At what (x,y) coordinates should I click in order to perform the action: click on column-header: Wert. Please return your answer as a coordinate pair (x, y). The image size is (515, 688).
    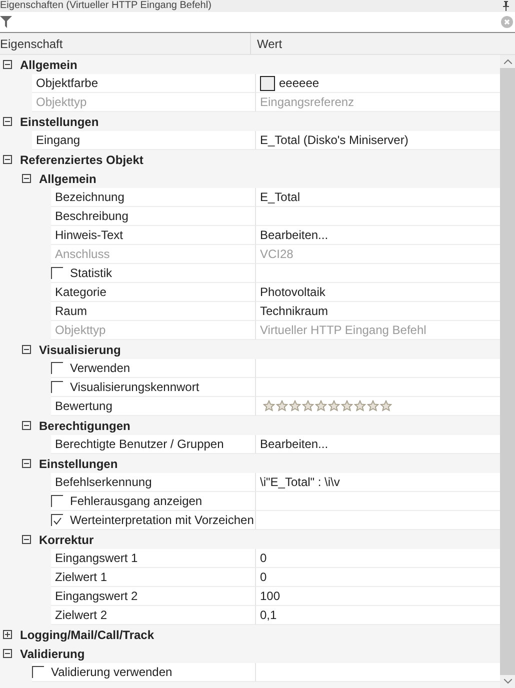
    Looking at the image, I should click on (383, 43).